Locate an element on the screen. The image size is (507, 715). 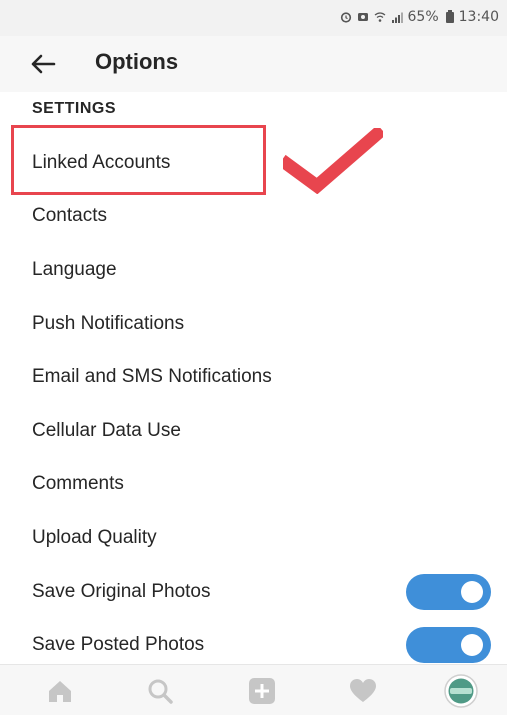
app-header: Options is located at coordinates (253, 64).